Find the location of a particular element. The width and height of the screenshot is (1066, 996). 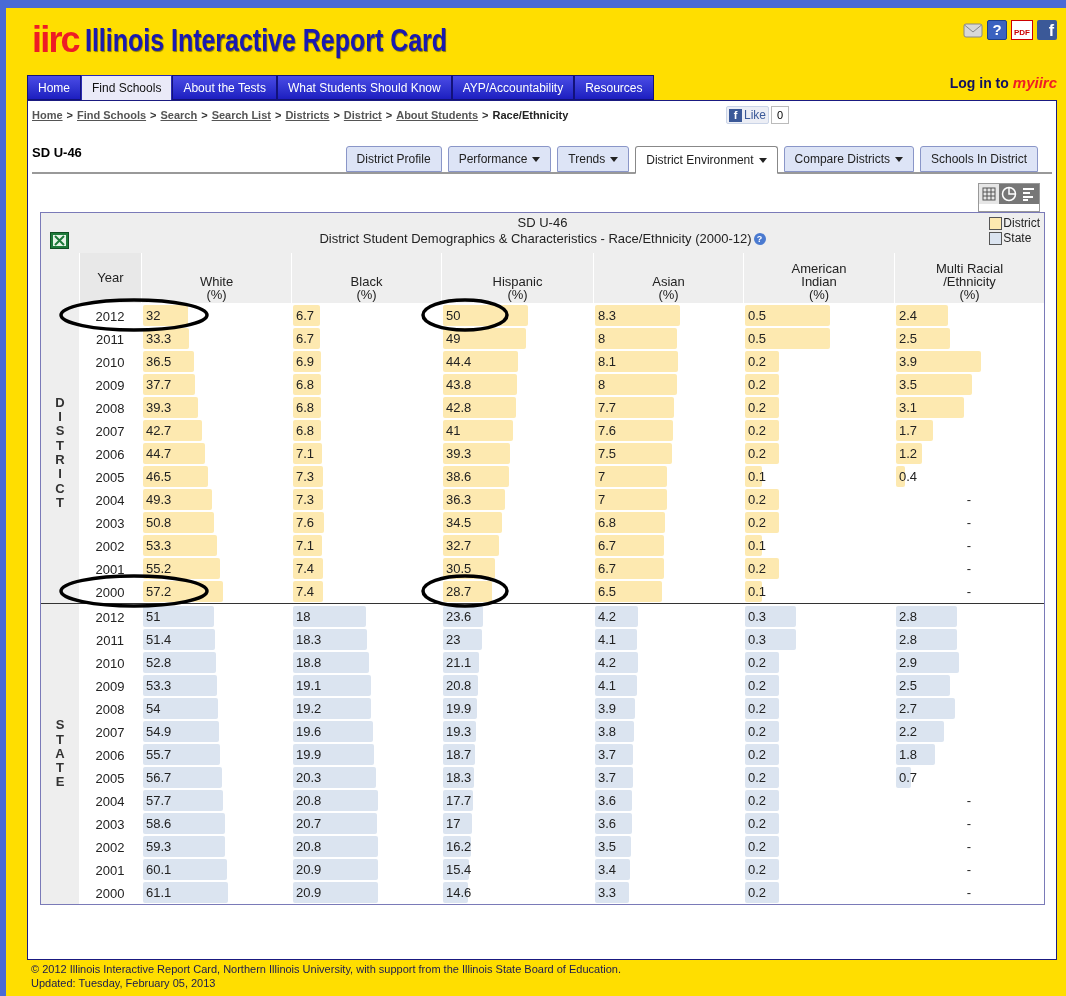

nav-tab: What Students Should Know is located at coordinates (364, 87).